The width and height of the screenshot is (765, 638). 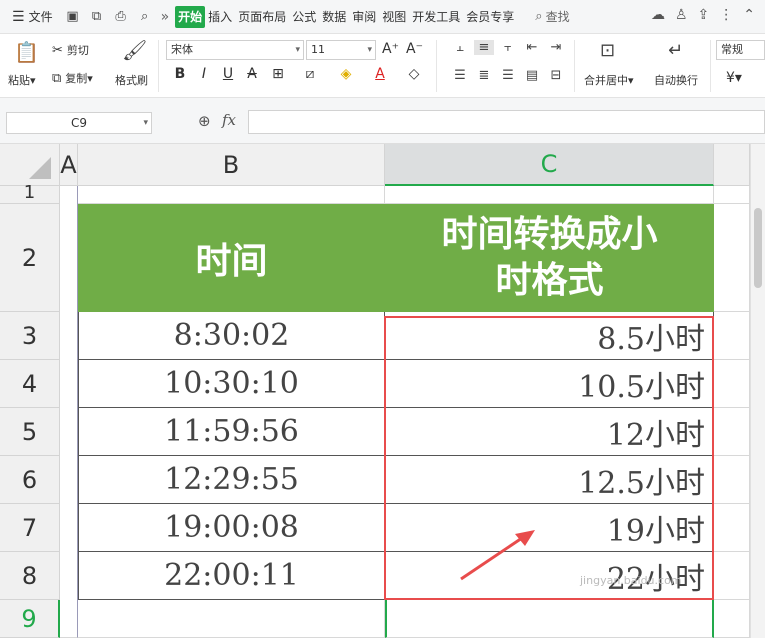 What do you see at coordinates (549, 384) in the screenshot?
I see `cell-c4: 10.5小时` at bounding box center [549, 384].